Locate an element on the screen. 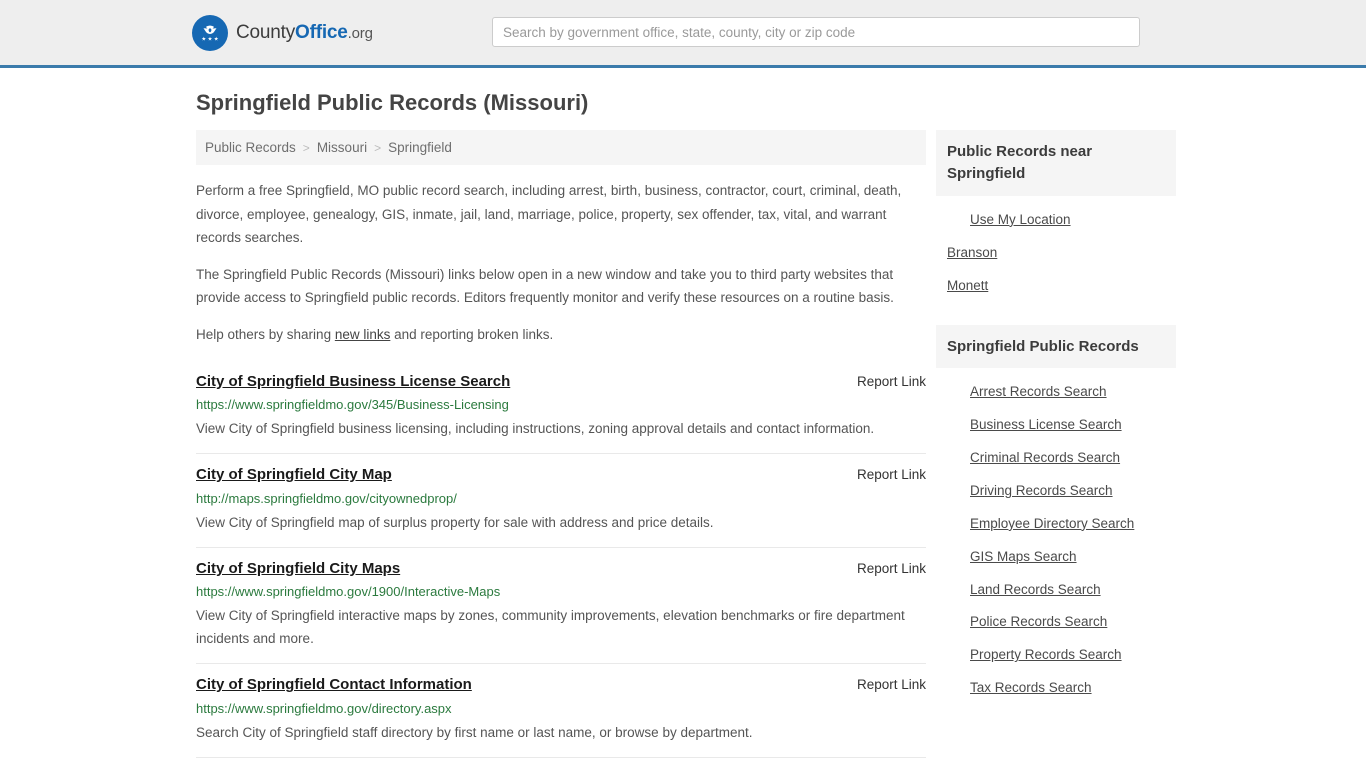 The image size is (1366, 768). sidebar-records-link: Employee Directory Search is located at coordinates (1035, 524).